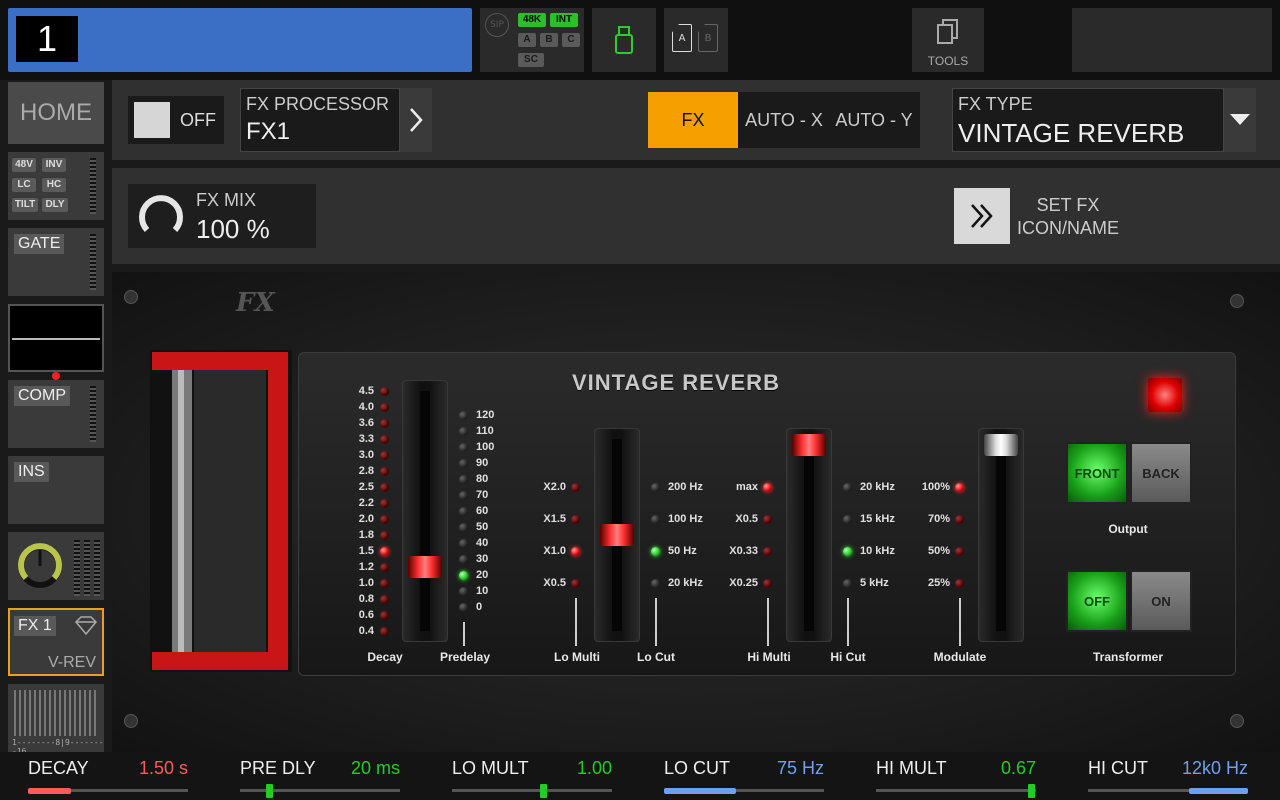  What do you see at coordinates (1161, 601) in the screenshot?
I see `transformer-on-button: ON` at bounding box center [1161, 601].